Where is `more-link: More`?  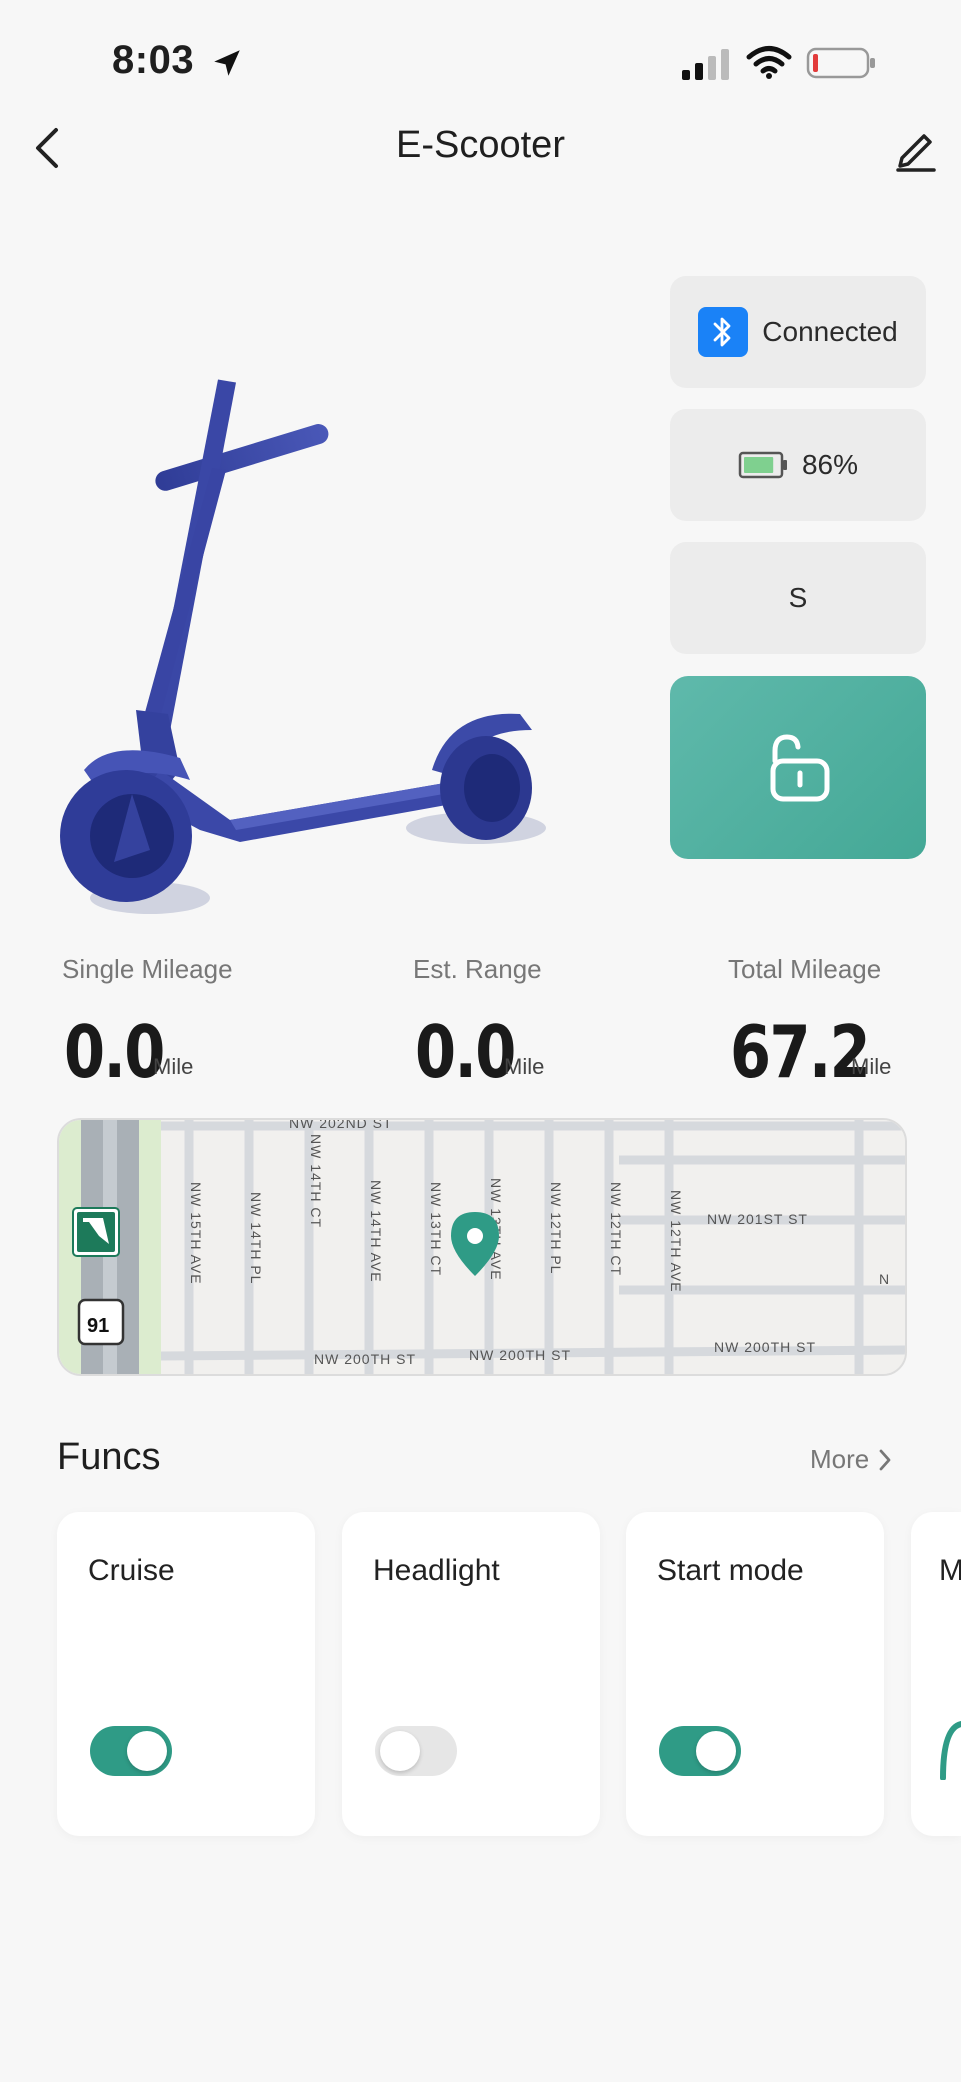 more-link: More is located at coordinates (851, 1459).